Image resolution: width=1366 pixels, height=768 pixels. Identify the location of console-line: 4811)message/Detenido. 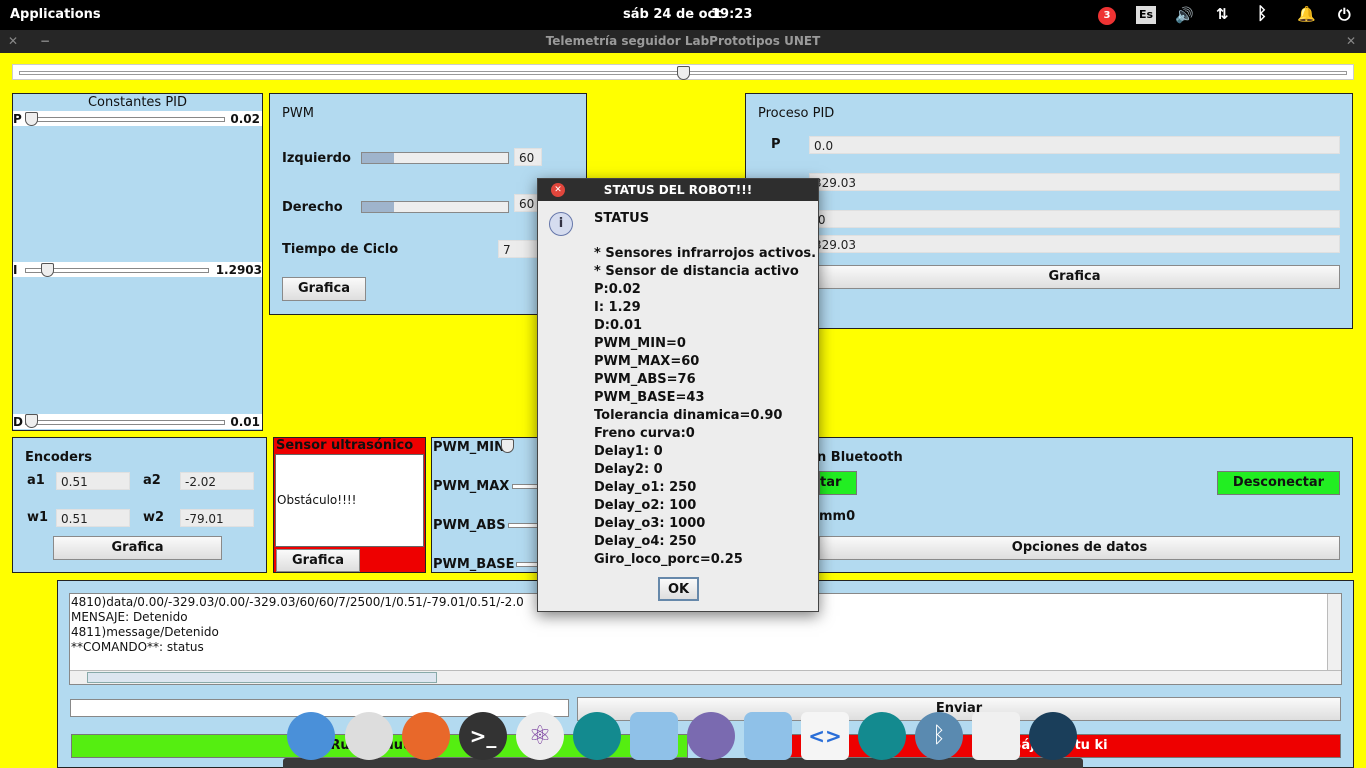
(145, 632).